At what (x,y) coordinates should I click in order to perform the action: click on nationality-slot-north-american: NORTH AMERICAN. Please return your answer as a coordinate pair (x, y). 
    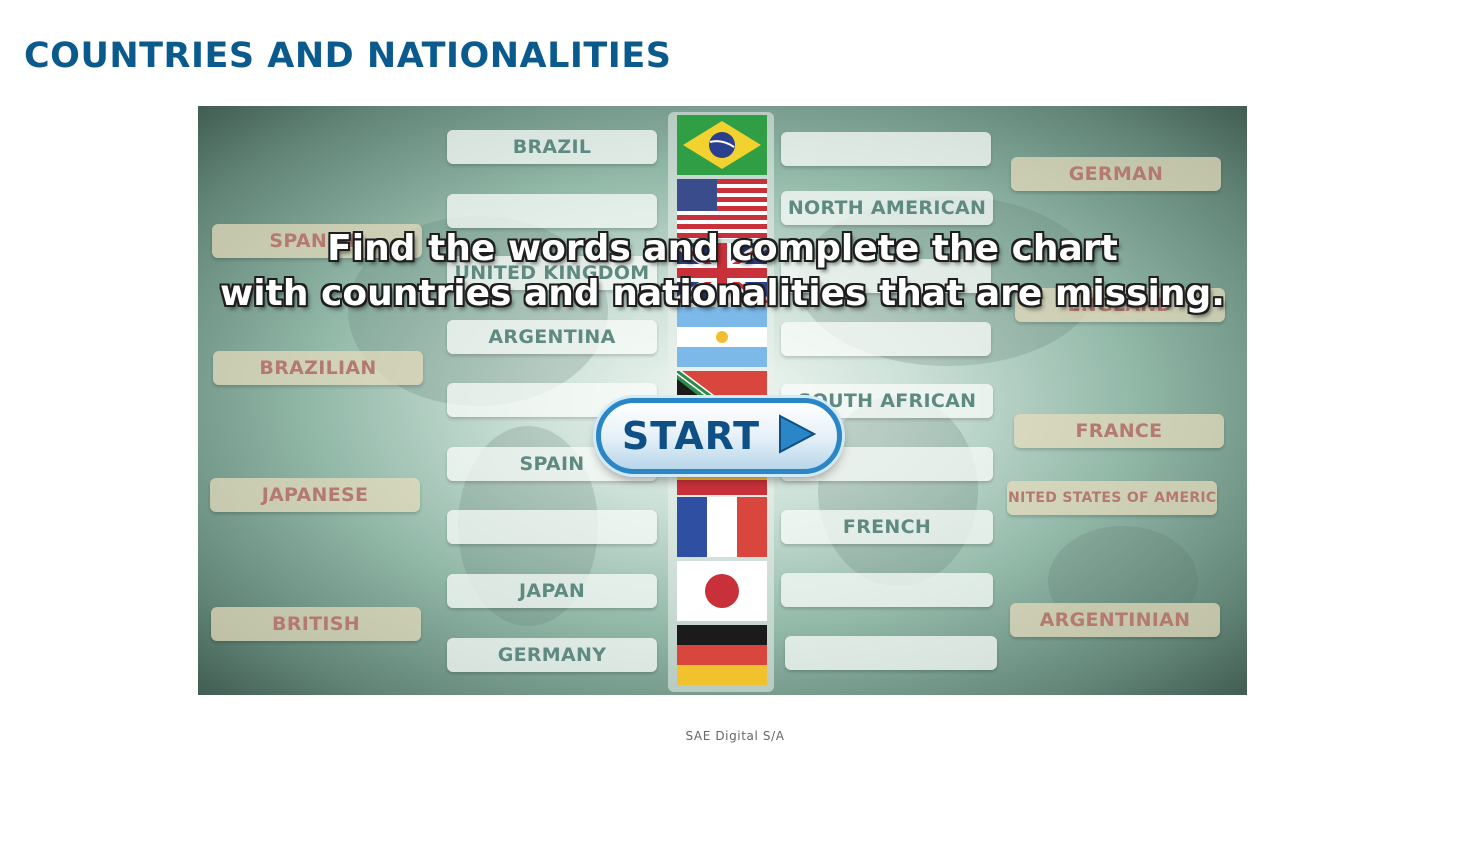
    Looking at the image, I should click on (887, 208).